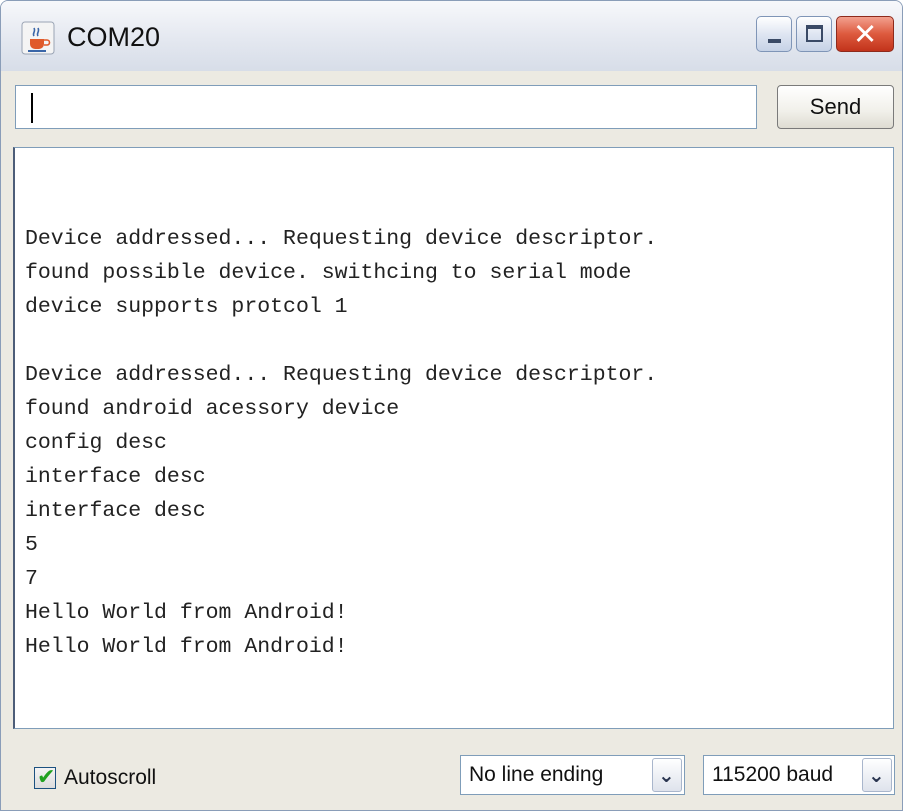 This screenshot has height=811, width=903. What do you see at coordinates (32, 108) in the screenshot?
I see `text-caret` at bounding box center [32, 108].